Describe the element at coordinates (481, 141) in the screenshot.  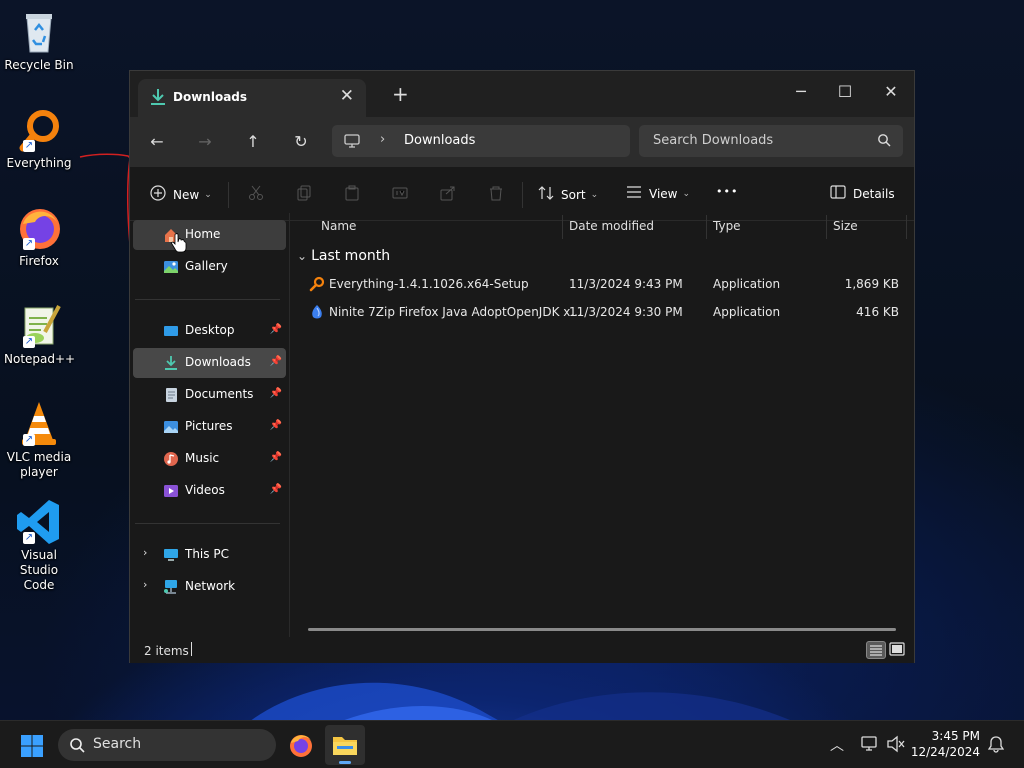
I see `address-bar: › Downloads` at that location.